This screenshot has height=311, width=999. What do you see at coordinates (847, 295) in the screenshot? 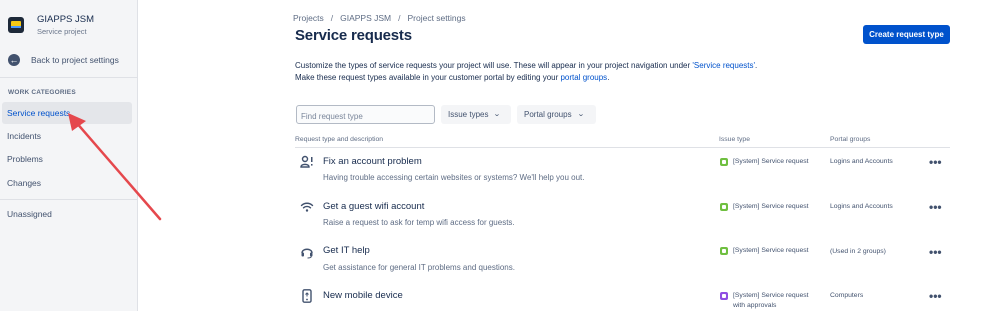
I see `portal-groups-value: Computers` at bounding box center [847, 295].